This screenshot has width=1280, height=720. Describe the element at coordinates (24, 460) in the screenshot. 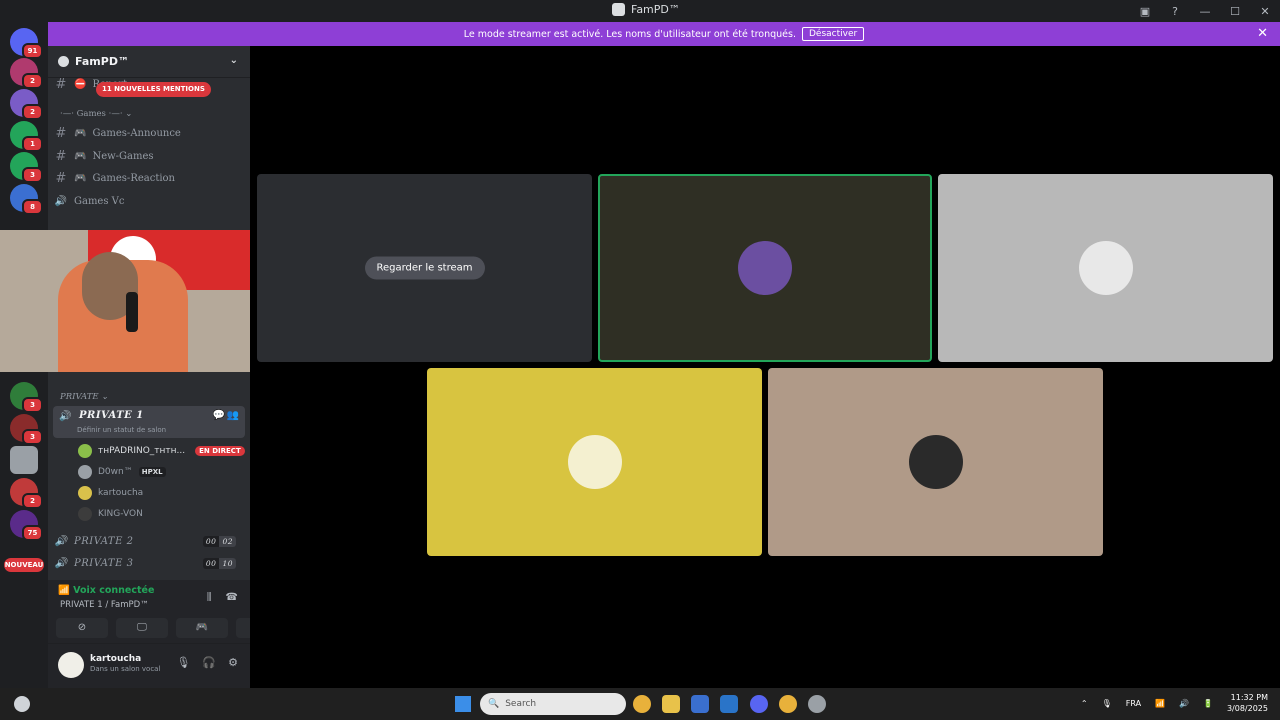

I see `server-icon` at that location.